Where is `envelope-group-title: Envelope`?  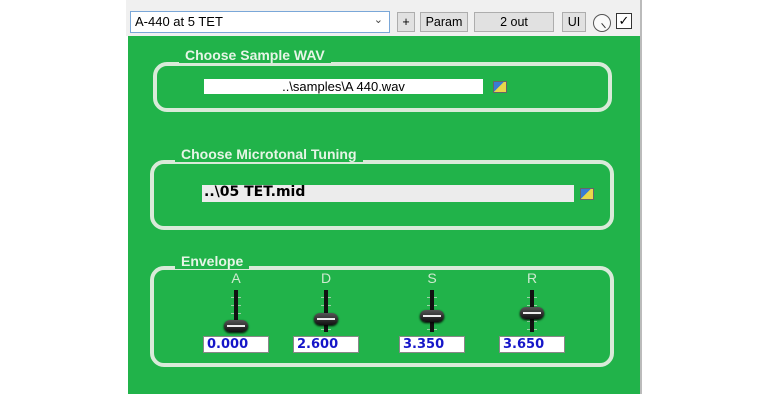
envelope-group-title: Envelope is located at coordinates (212, 261).